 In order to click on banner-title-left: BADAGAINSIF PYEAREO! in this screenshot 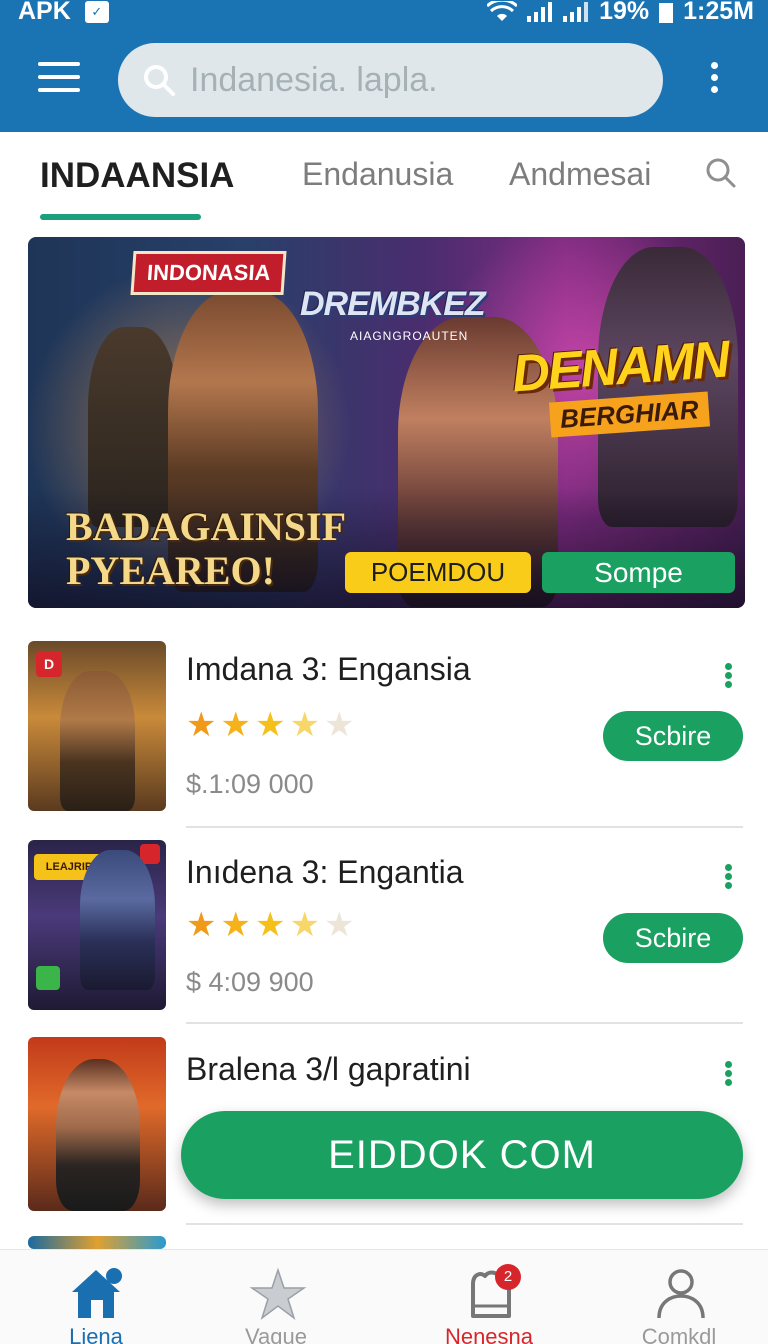, I will do `click(206, 549)`.